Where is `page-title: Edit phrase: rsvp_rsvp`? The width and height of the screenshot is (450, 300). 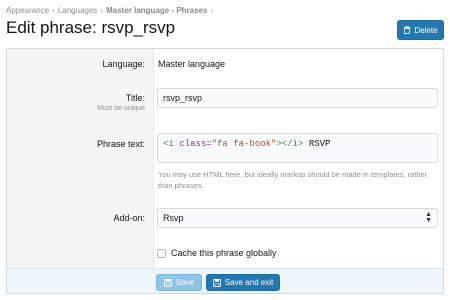
page-title: Edit phrase: rsvp_rsvp is located at coordinates (91, 27).